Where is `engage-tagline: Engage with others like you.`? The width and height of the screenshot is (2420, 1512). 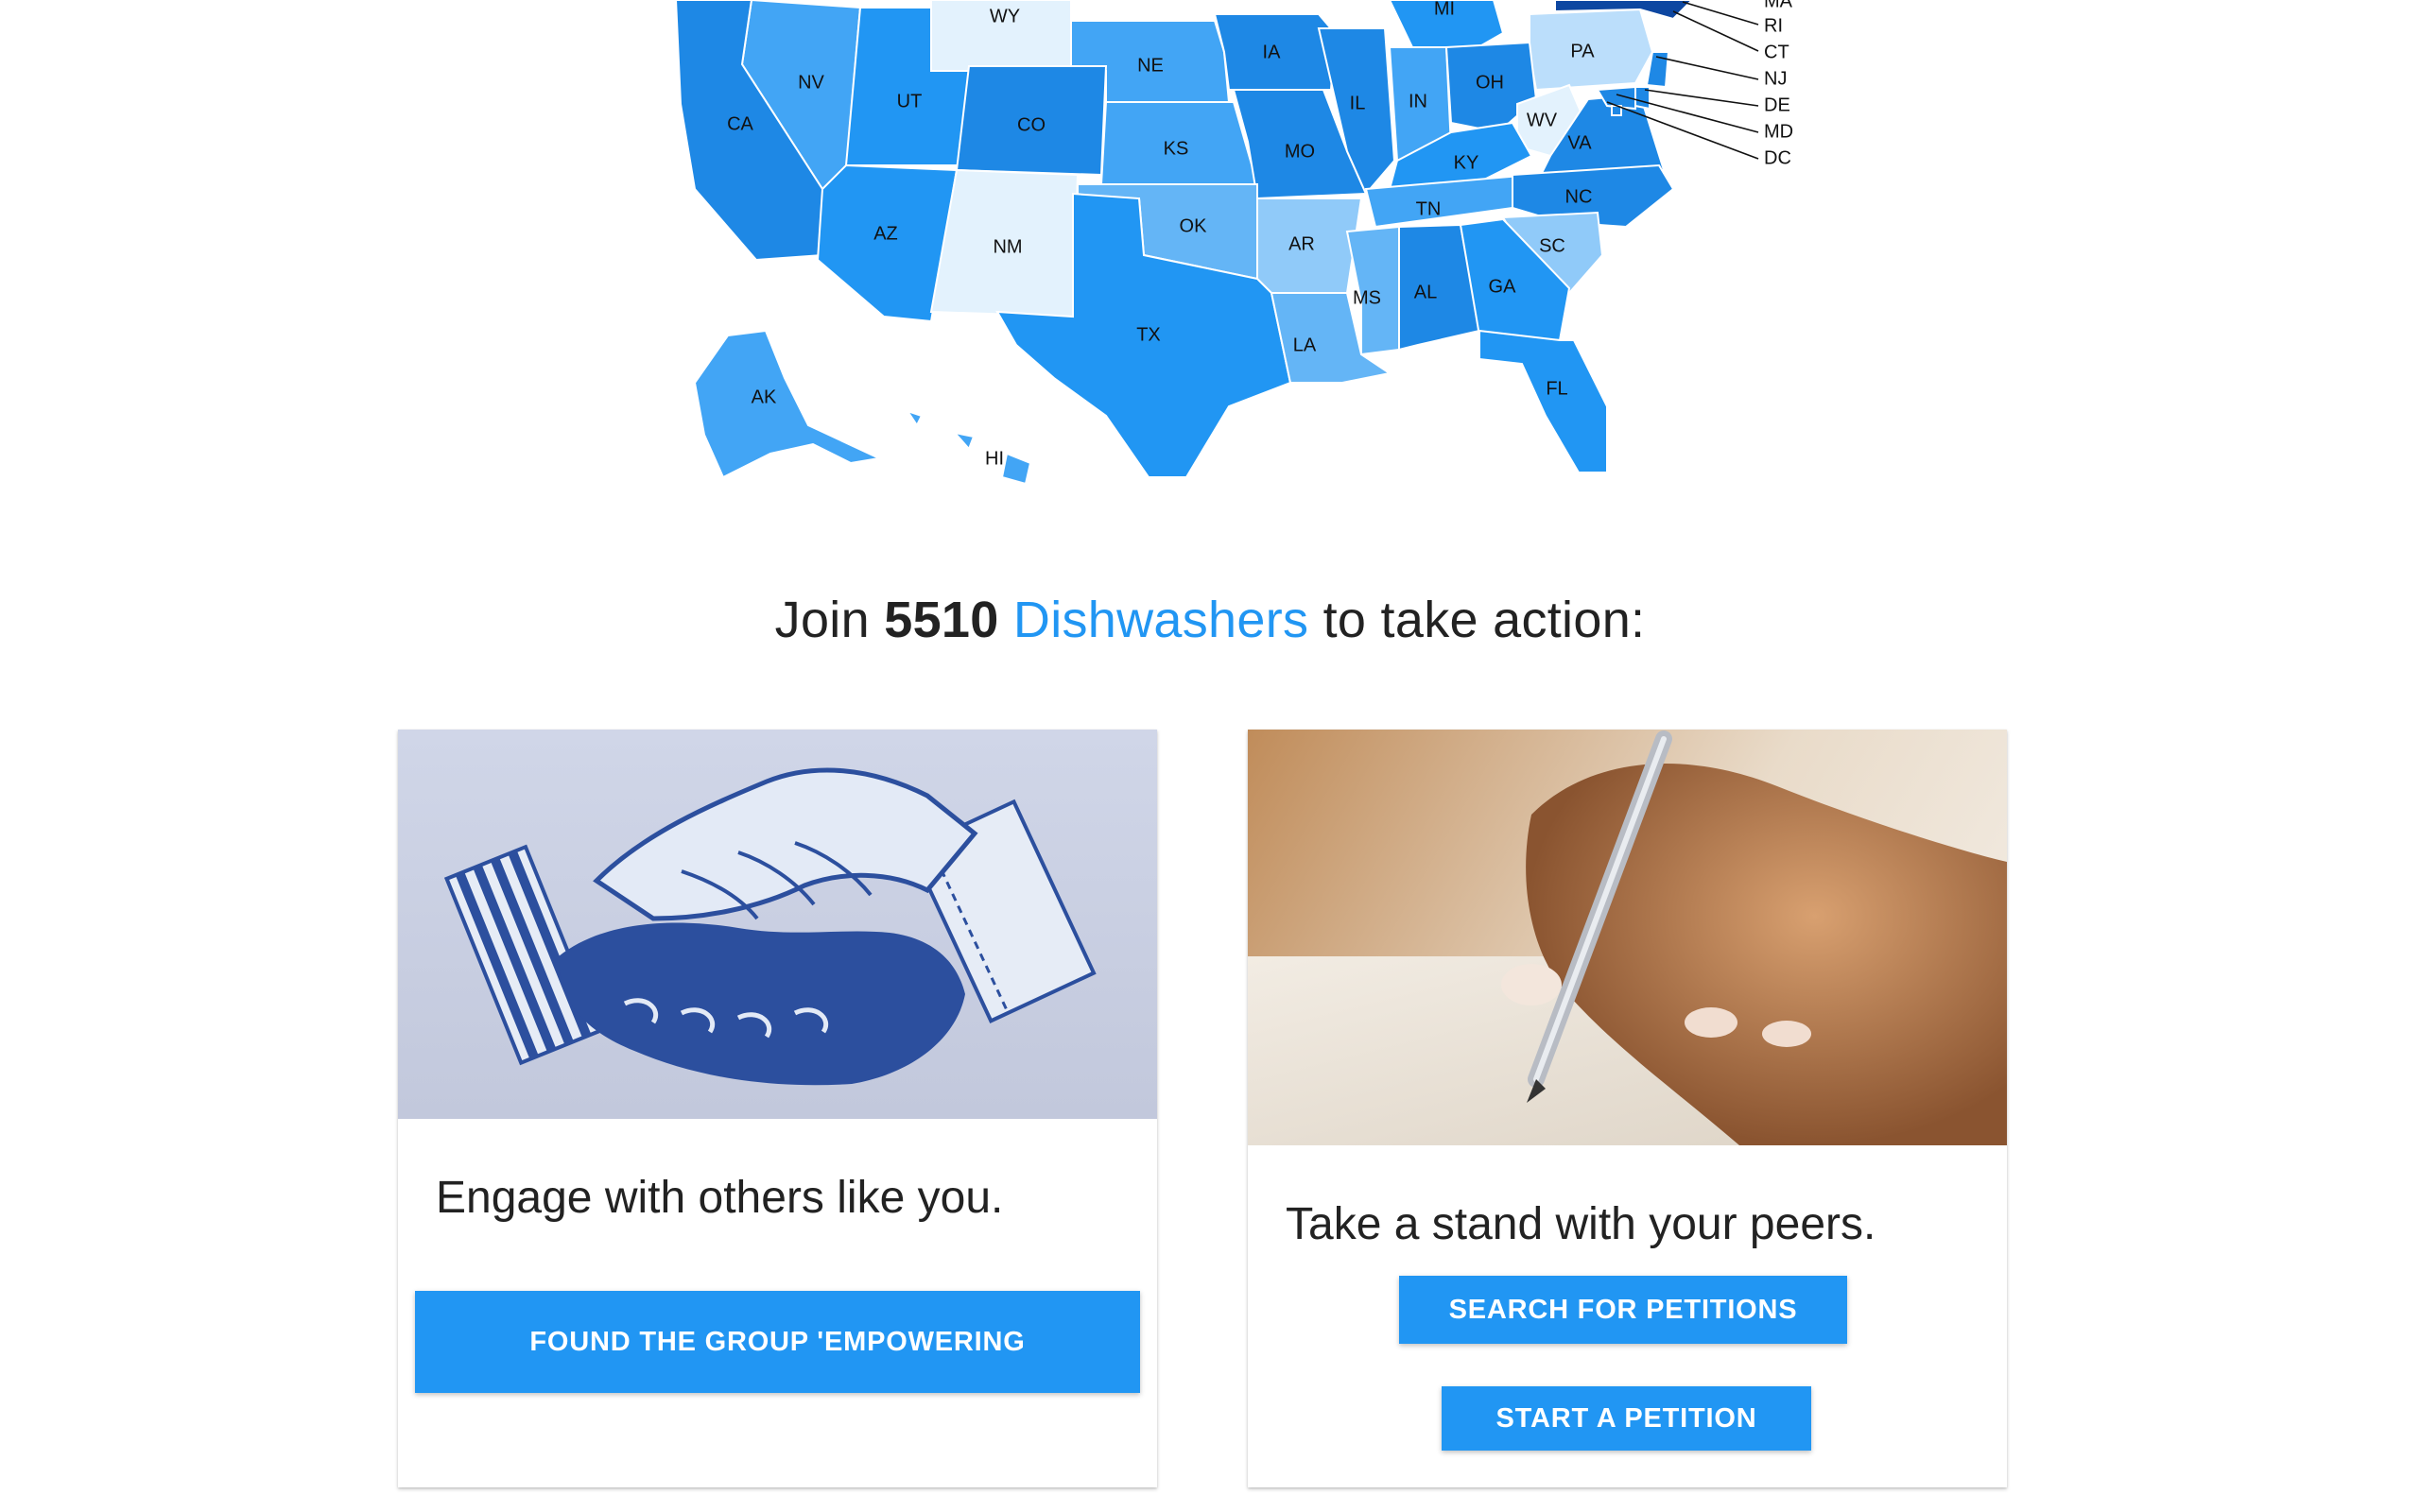 engage-tagline: Engage with others like you. is located at coordinates (720, 1198).